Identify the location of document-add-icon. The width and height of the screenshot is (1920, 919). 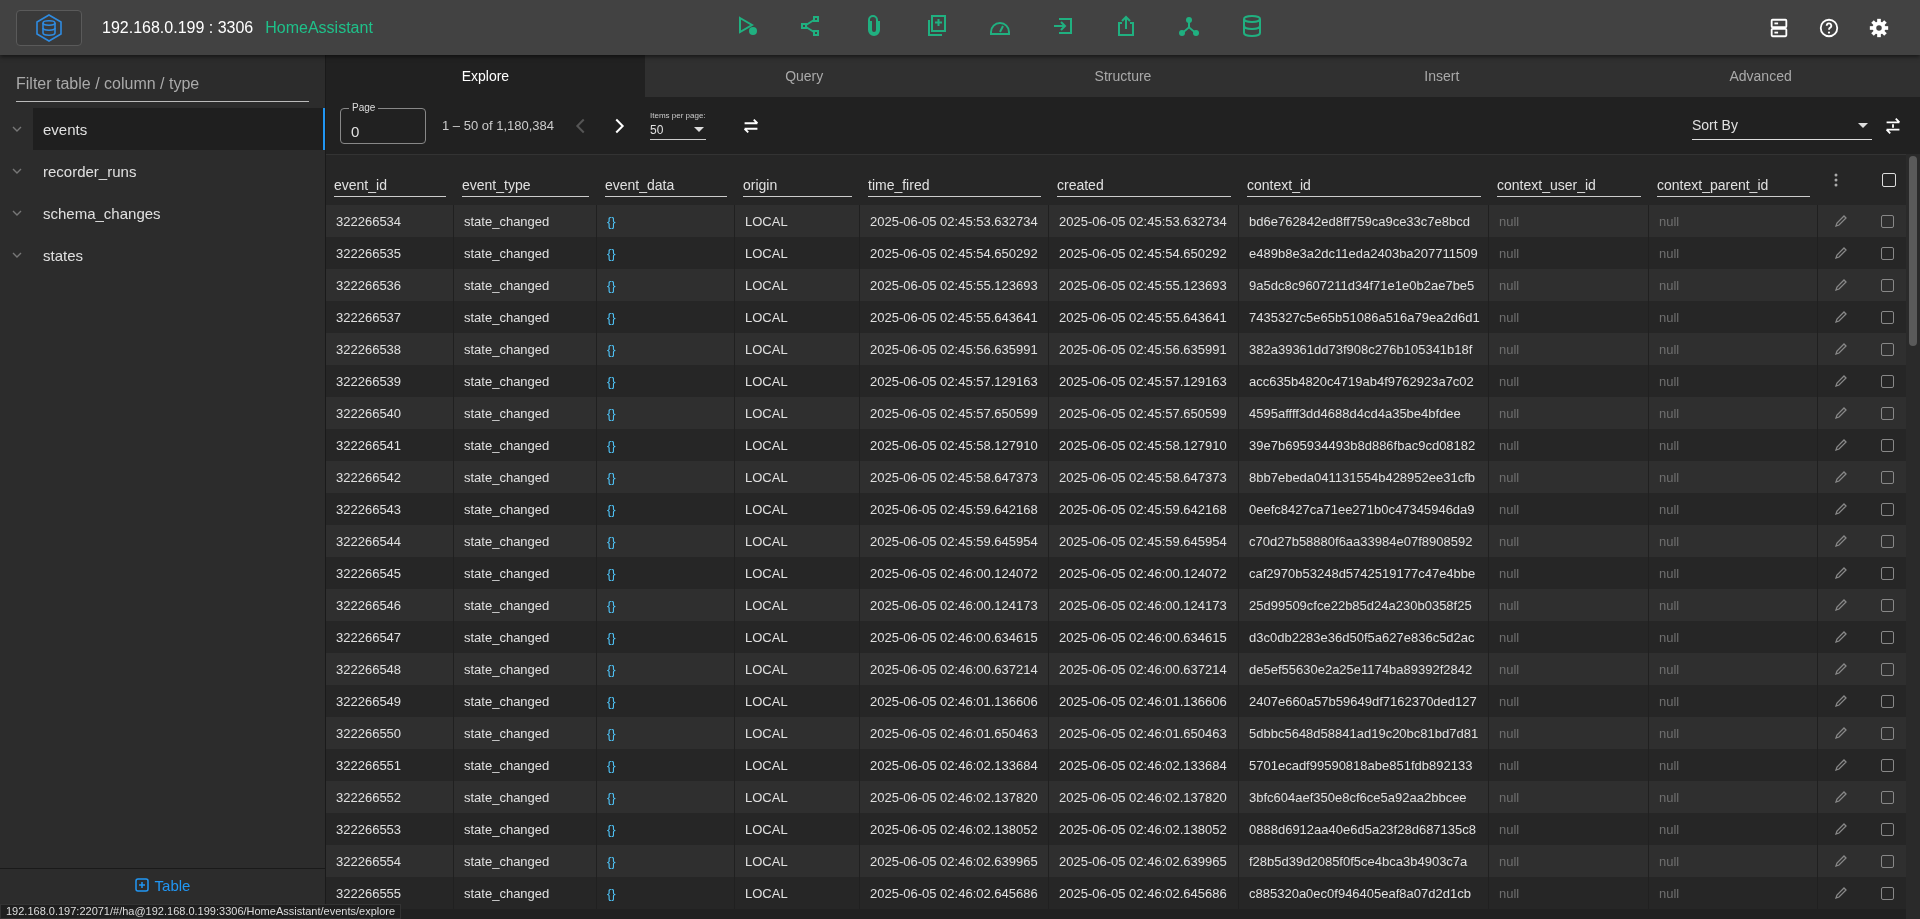
(937, 26).